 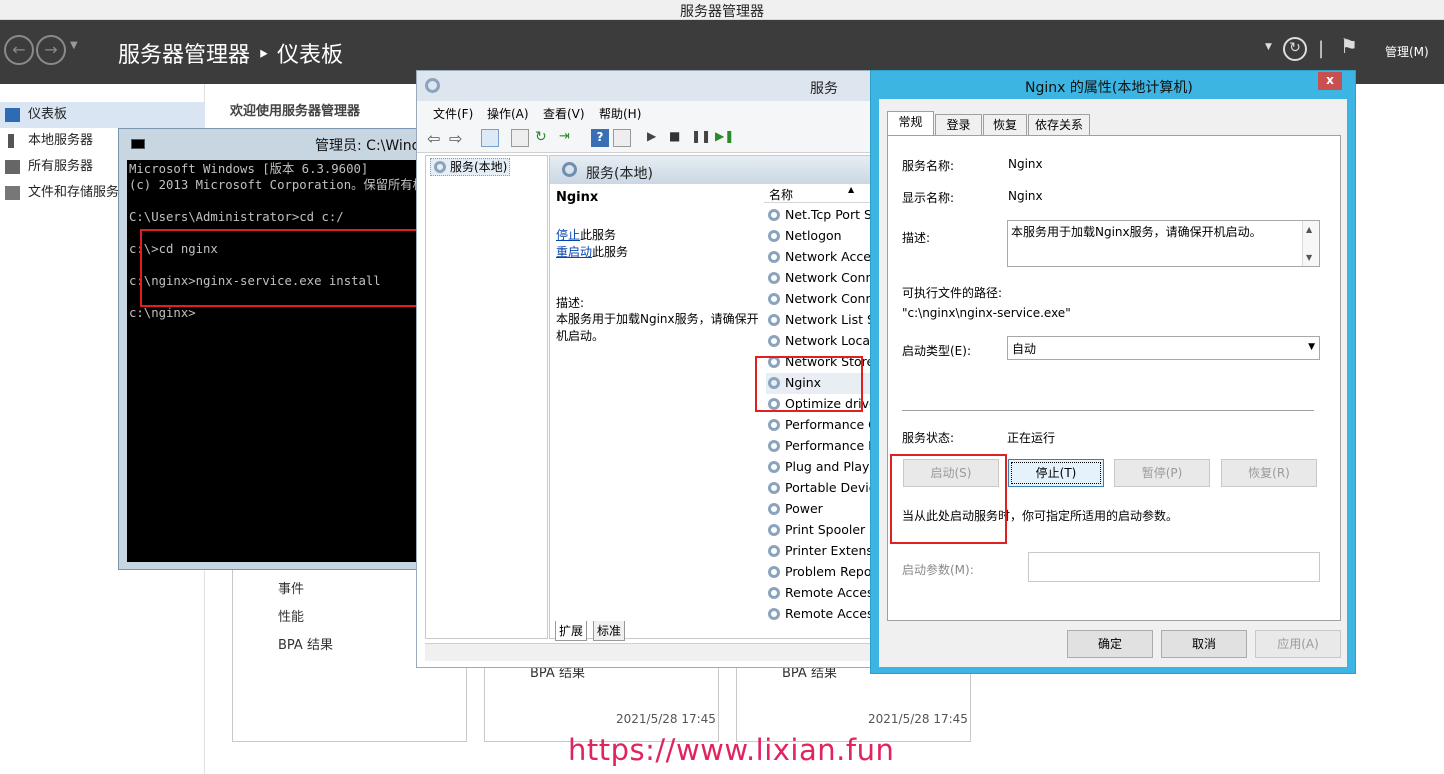 I want to click on service-row: Netlogon, so click(x=819, y=236).